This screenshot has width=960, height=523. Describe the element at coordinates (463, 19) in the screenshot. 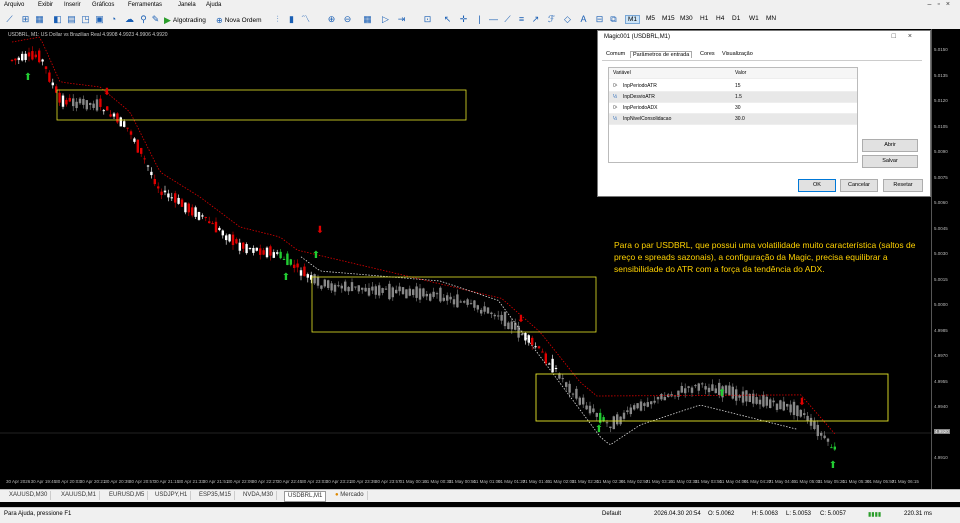

I see `crosshair-icon: ✛` at that location.